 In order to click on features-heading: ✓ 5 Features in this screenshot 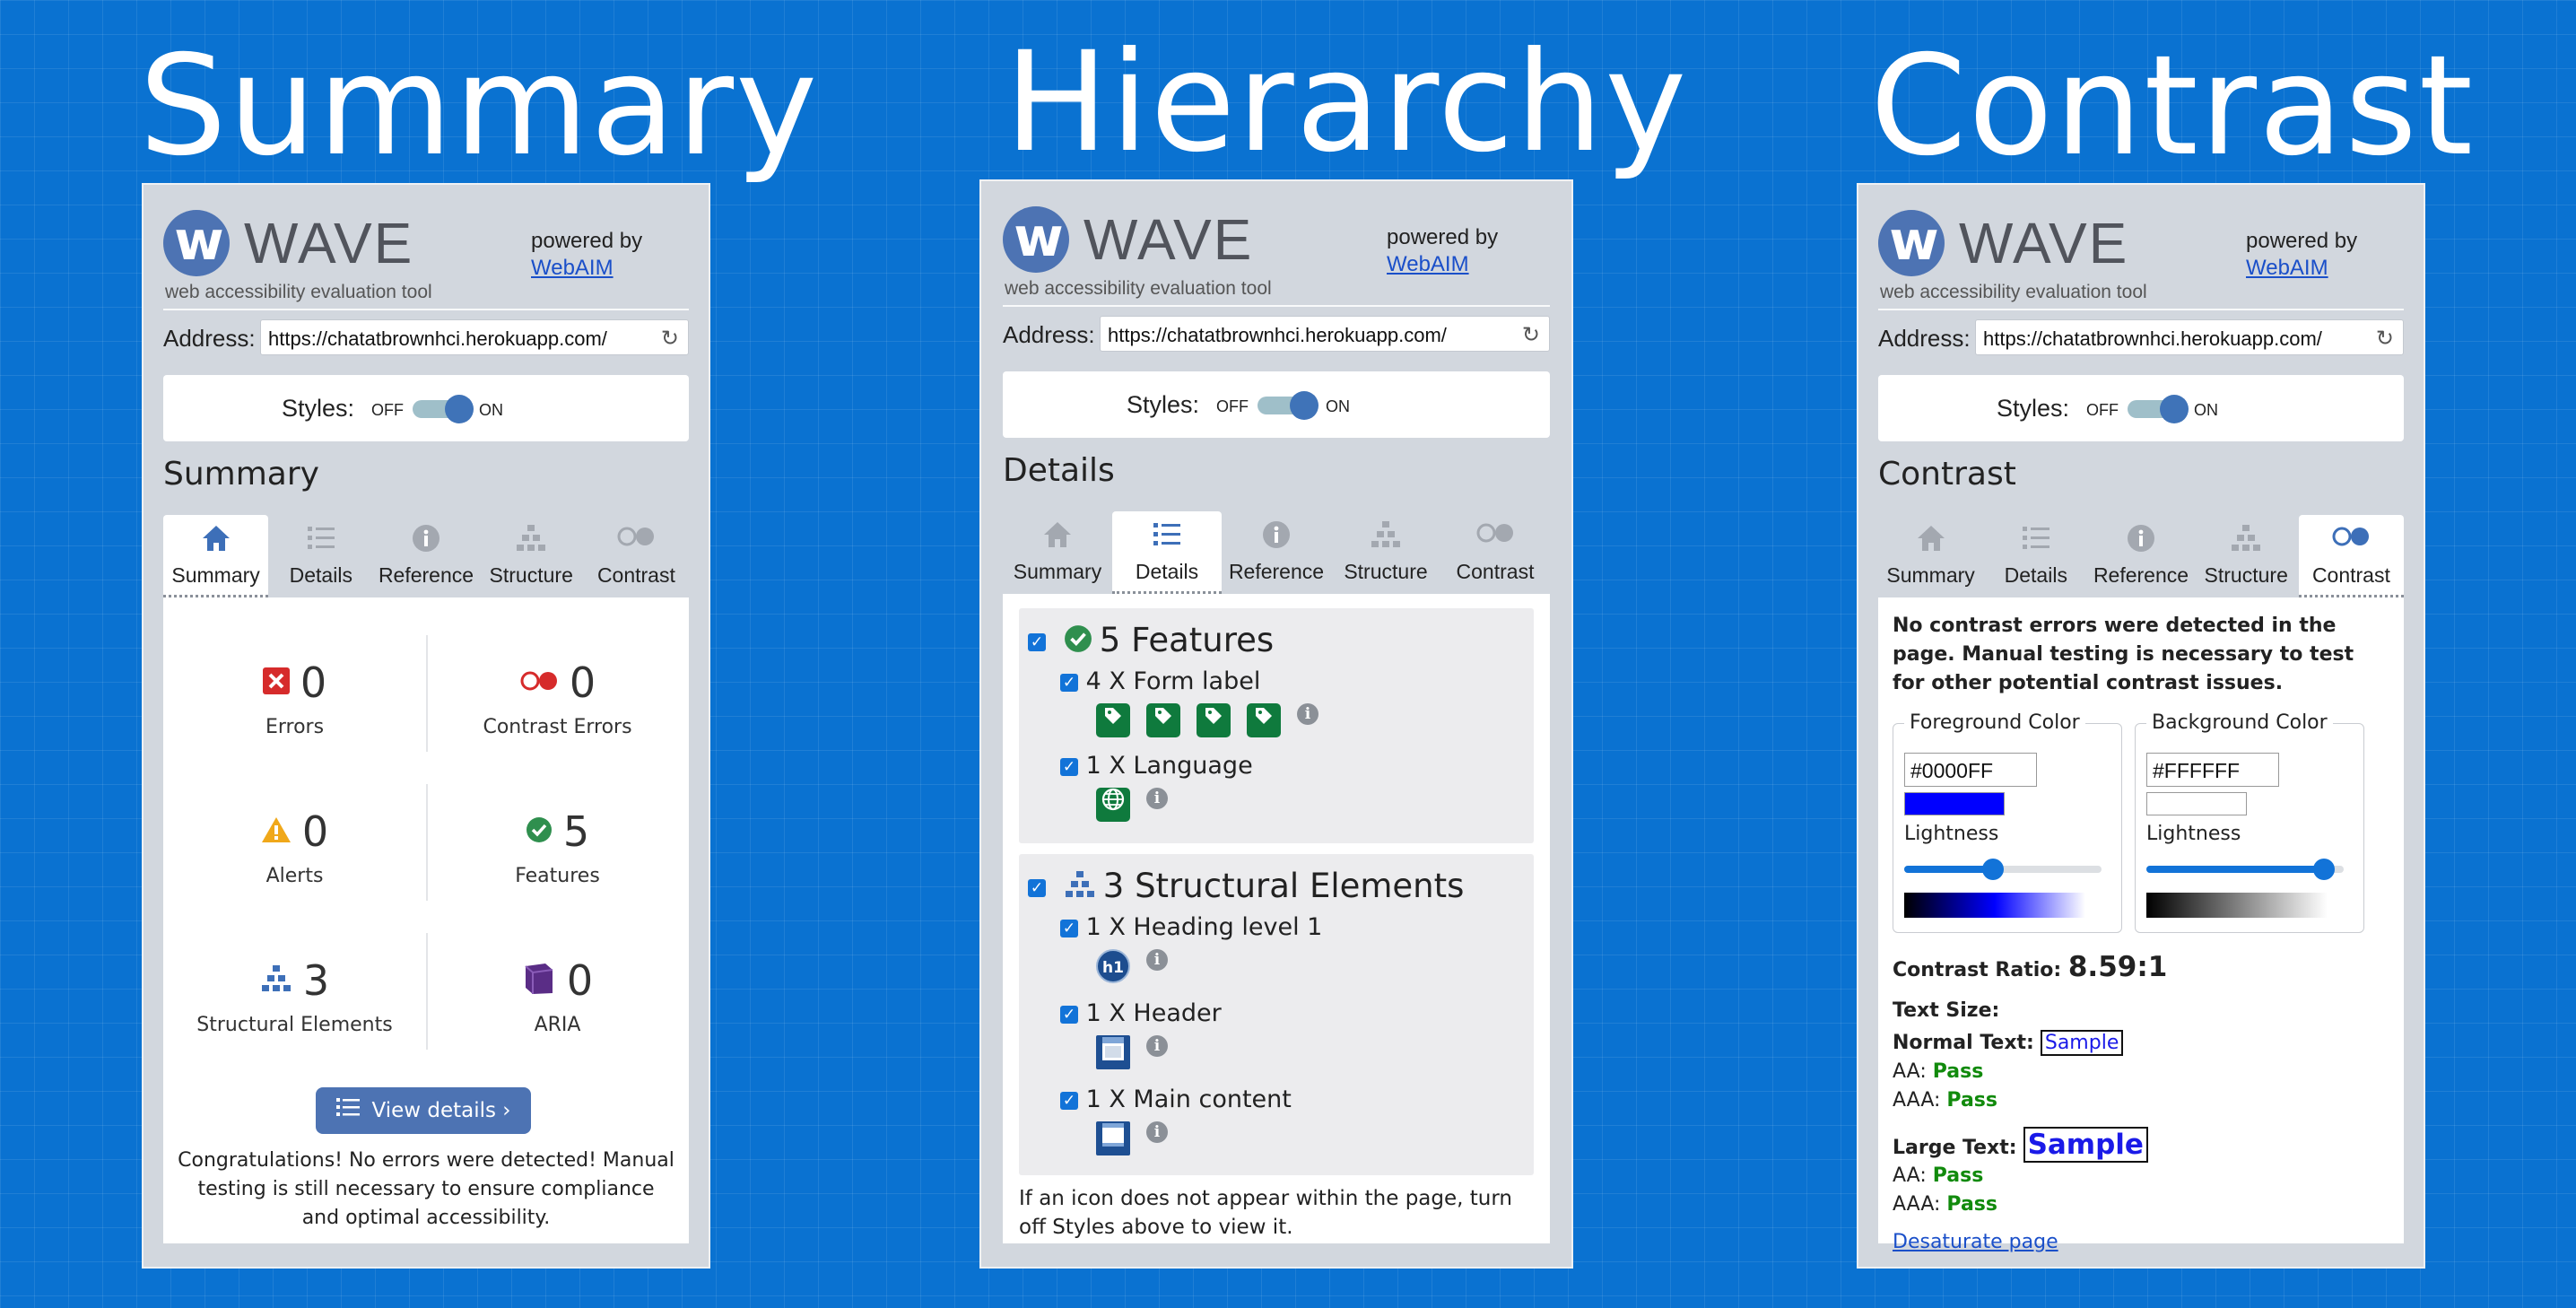, I will do `click(1151, 641)`.